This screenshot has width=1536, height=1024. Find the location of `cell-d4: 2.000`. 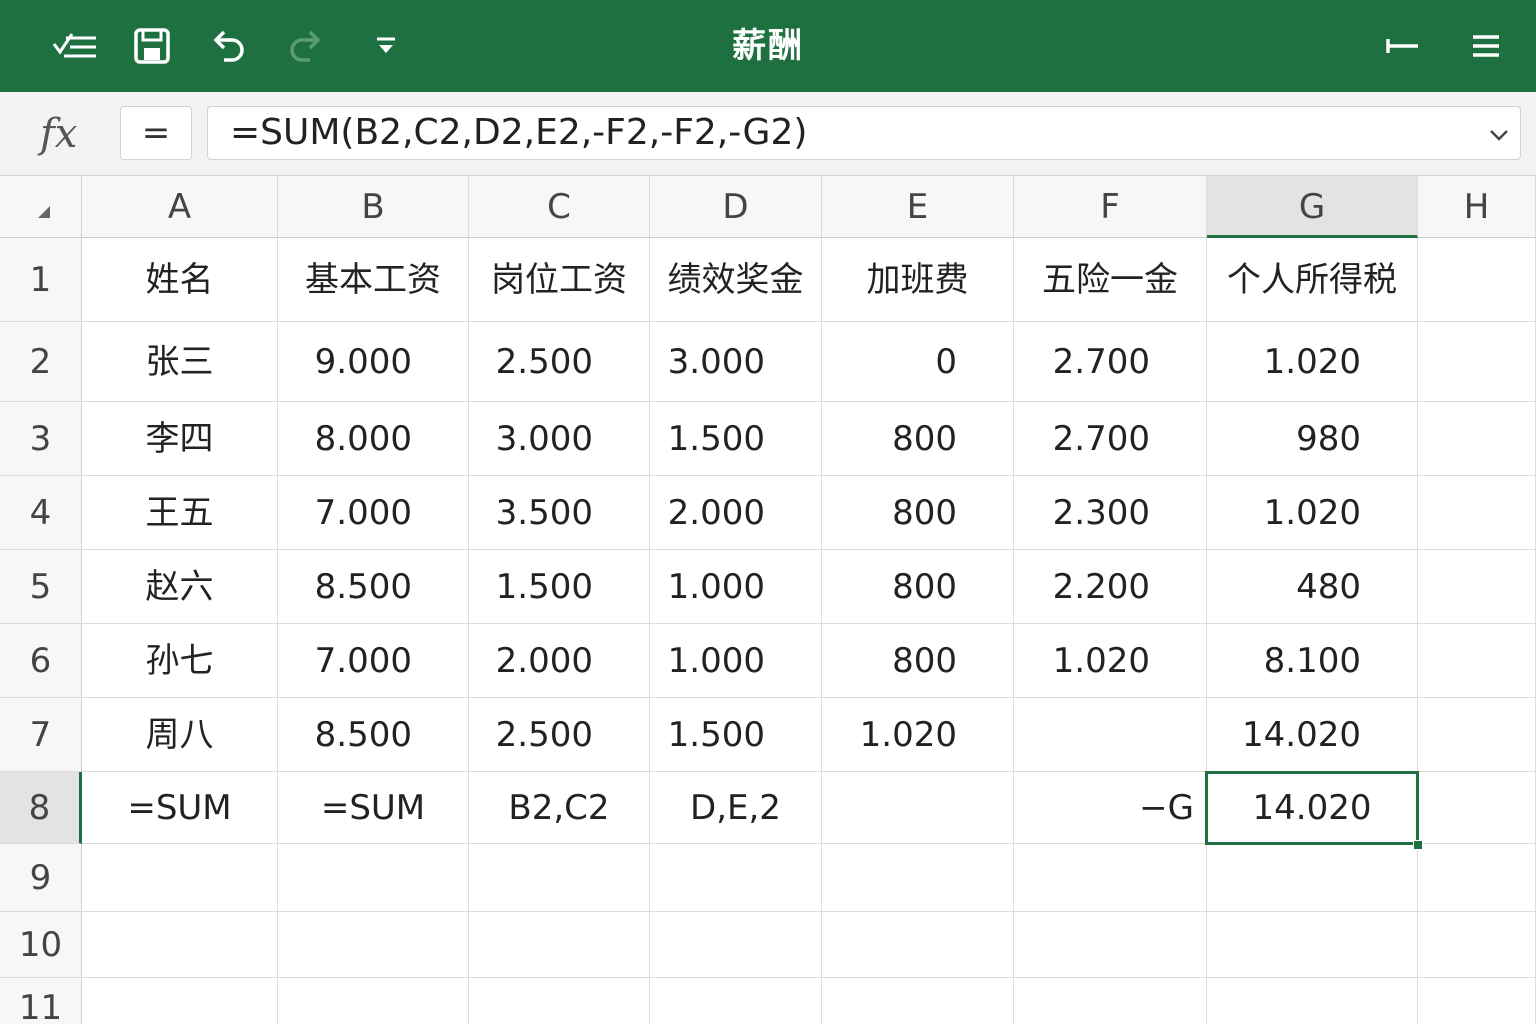

cell-d4: 2.000 is located at coordinates (736, 513).